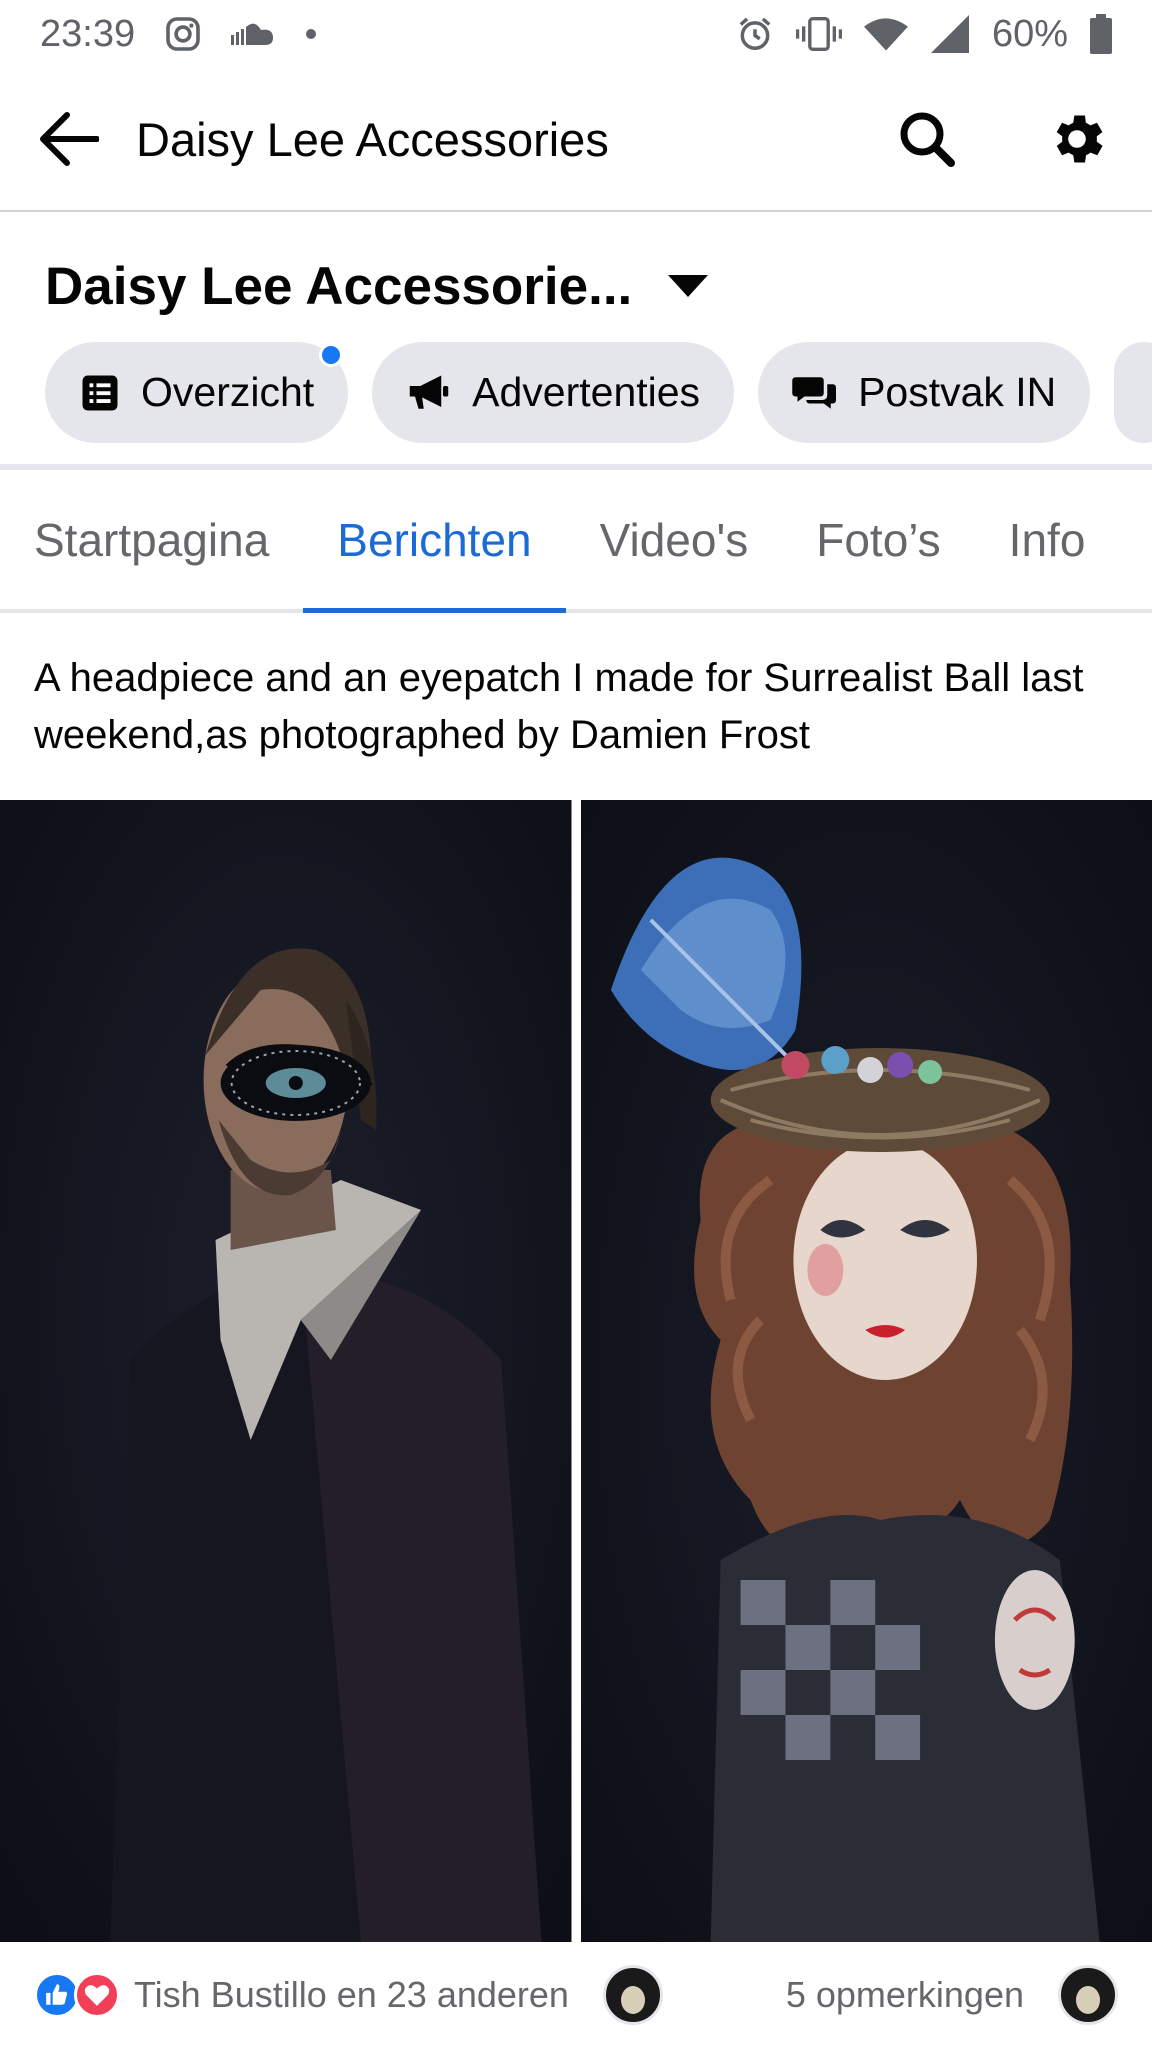 The image size is (1152, 2048). Describe the element at coordinates (372, 139) in the screenshot. I see `header-title: Daisy Lee Accessories` at that location.